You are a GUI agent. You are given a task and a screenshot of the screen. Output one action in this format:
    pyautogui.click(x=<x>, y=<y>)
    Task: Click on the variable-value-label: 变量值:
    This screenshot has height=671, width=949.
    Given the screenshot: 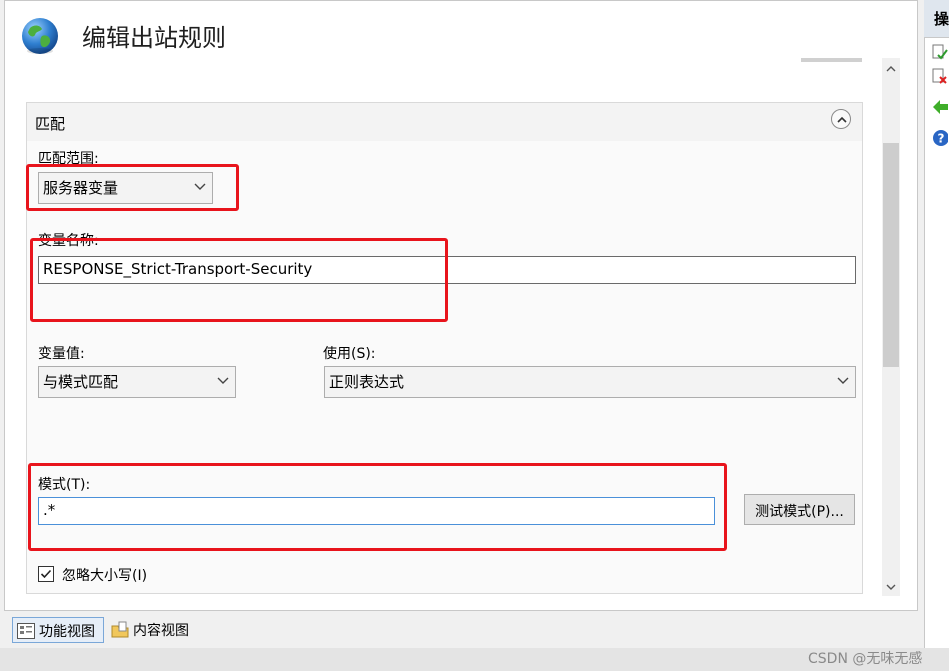 What is the action you would take?
    pyautogui.click(x=61, y=354)
    